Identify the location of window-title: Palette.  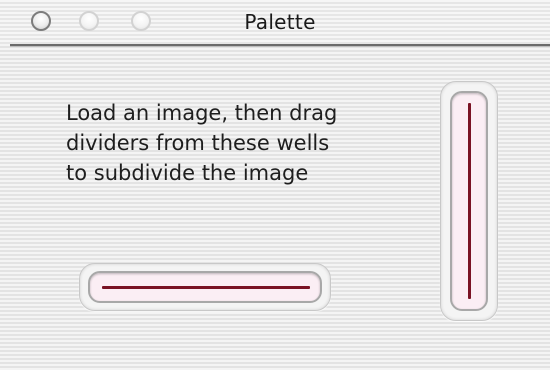
(280, 22).